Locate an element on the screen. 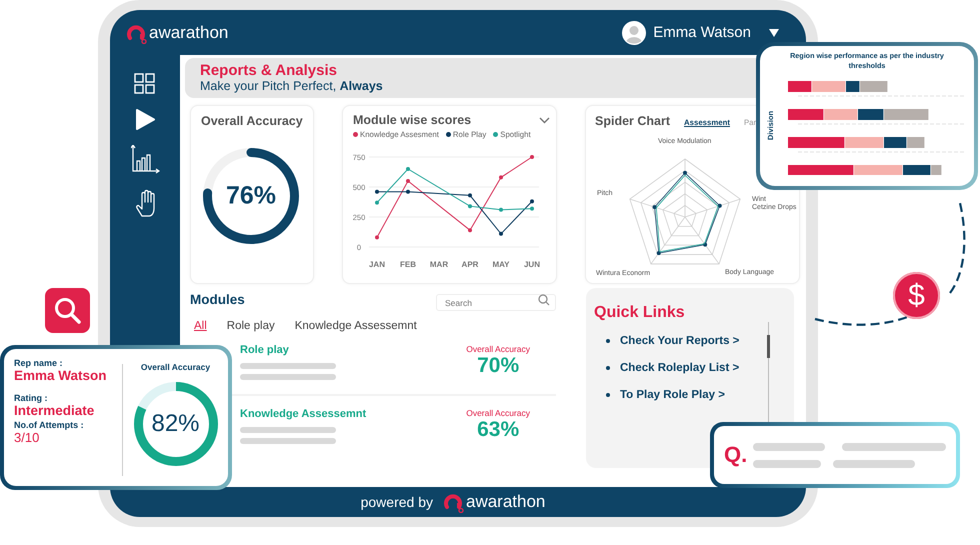 This screenshot has height=545, width=980. caret-icon is located at coordinates (774, 33).